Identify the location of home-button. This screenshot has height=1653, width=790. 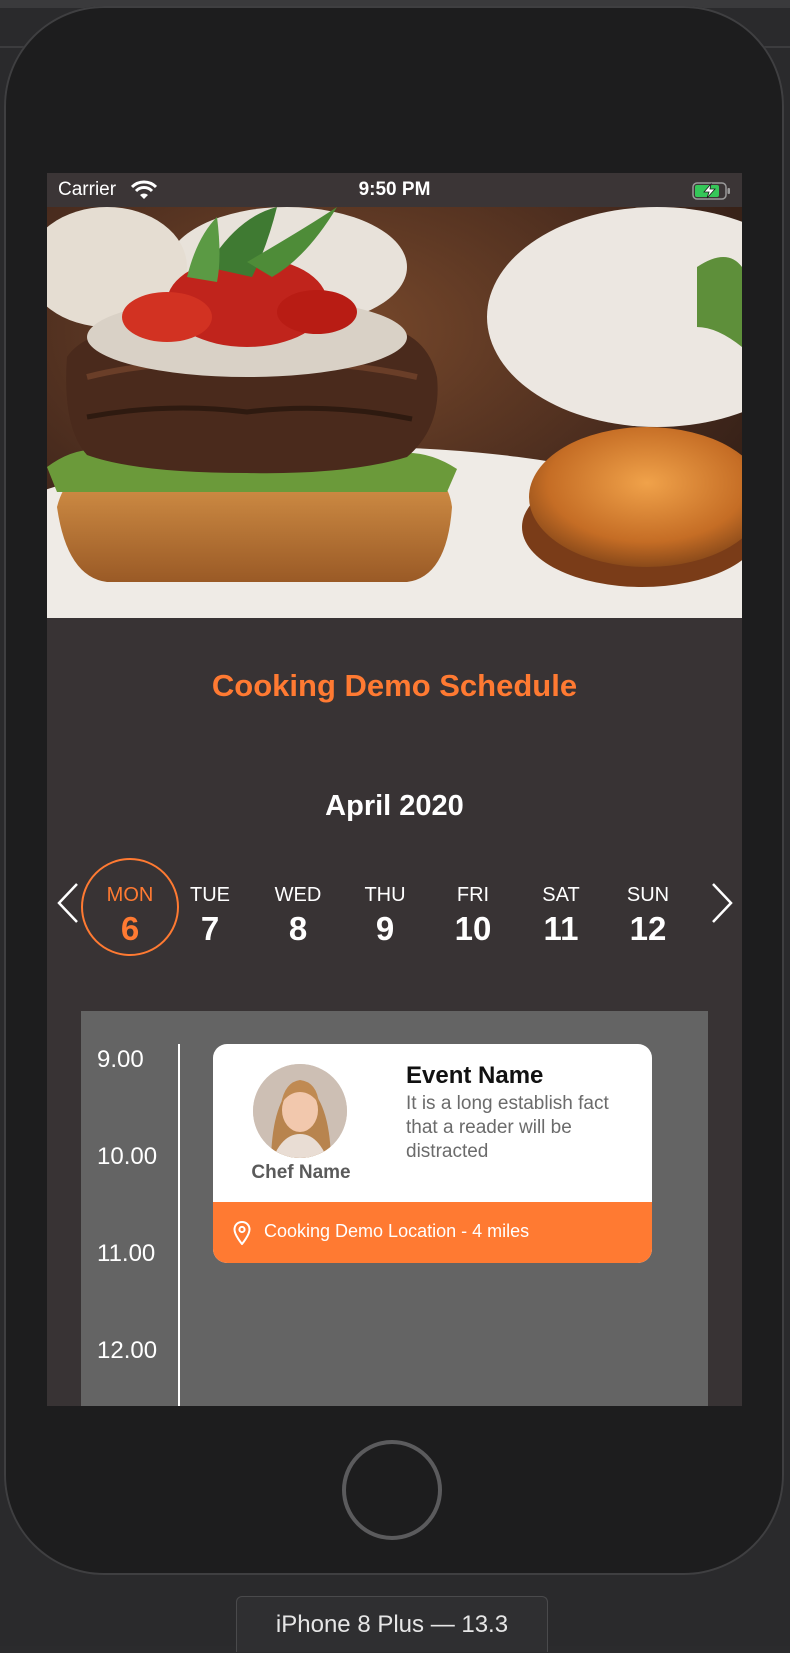
(392, 1490).